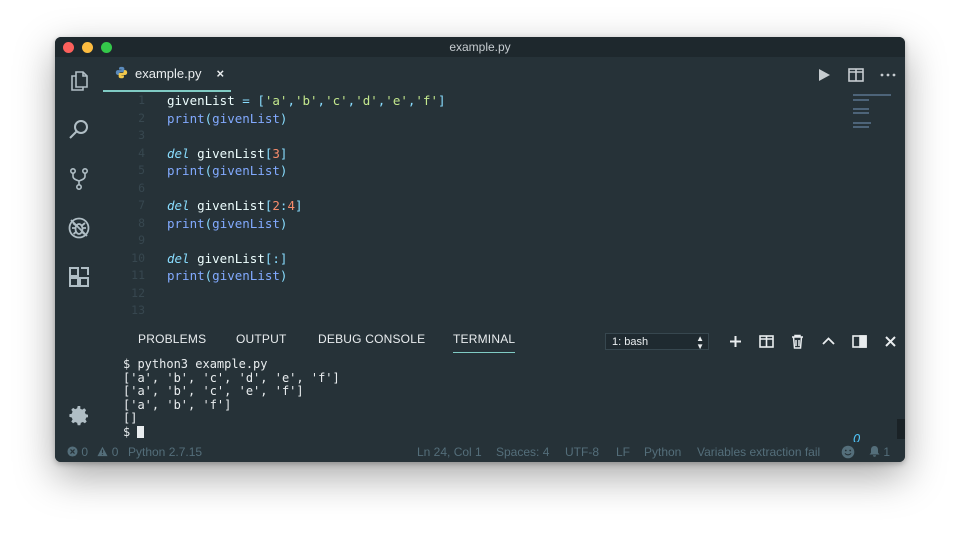 This screenshot has width=960, height=534. What do you see at coordinates (138, 310) in the screenshot?
I see `line-number: 13` at bounding box center [138, 310].